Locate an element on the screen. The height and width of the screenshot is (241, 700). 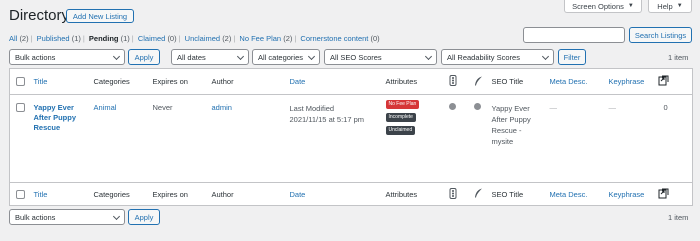
badge-no-fee-plan: No Fee Plan is located at coordinates (402, 104).